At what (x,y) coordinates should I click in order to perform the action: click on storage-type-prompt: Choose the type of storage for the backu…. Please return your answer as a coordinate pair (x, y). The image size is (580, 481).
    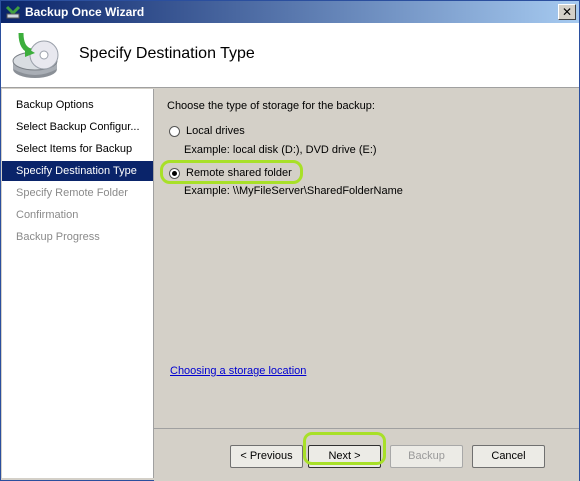
    Looking at the image, I should click on (271, 106).